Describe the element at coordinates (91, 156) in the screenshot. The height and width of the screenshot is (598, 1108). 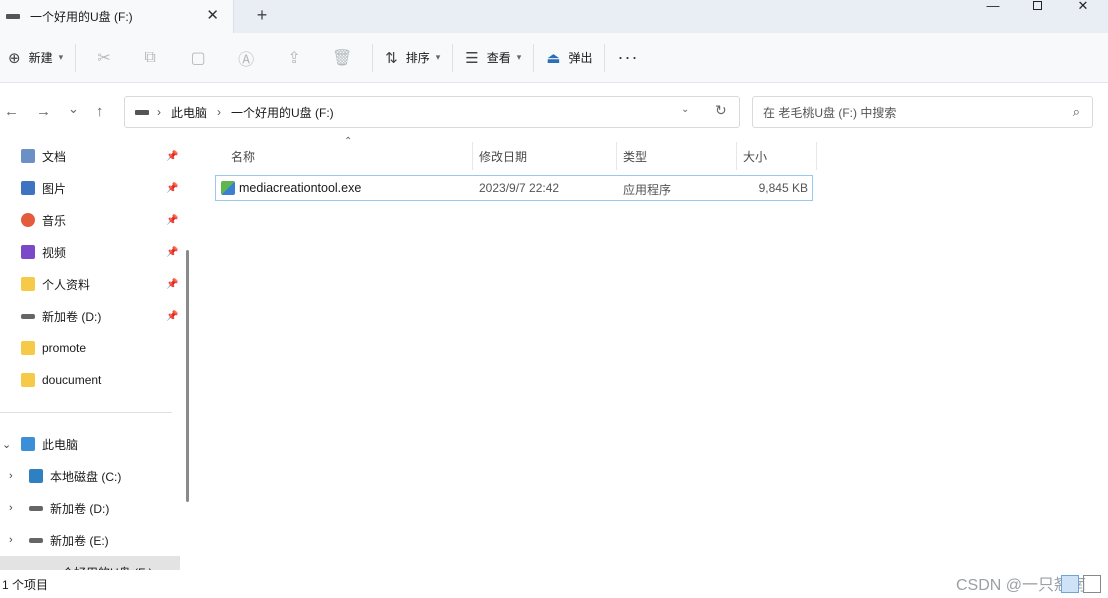
I see `sidebar-item-documents: 文档 📌` at that location.